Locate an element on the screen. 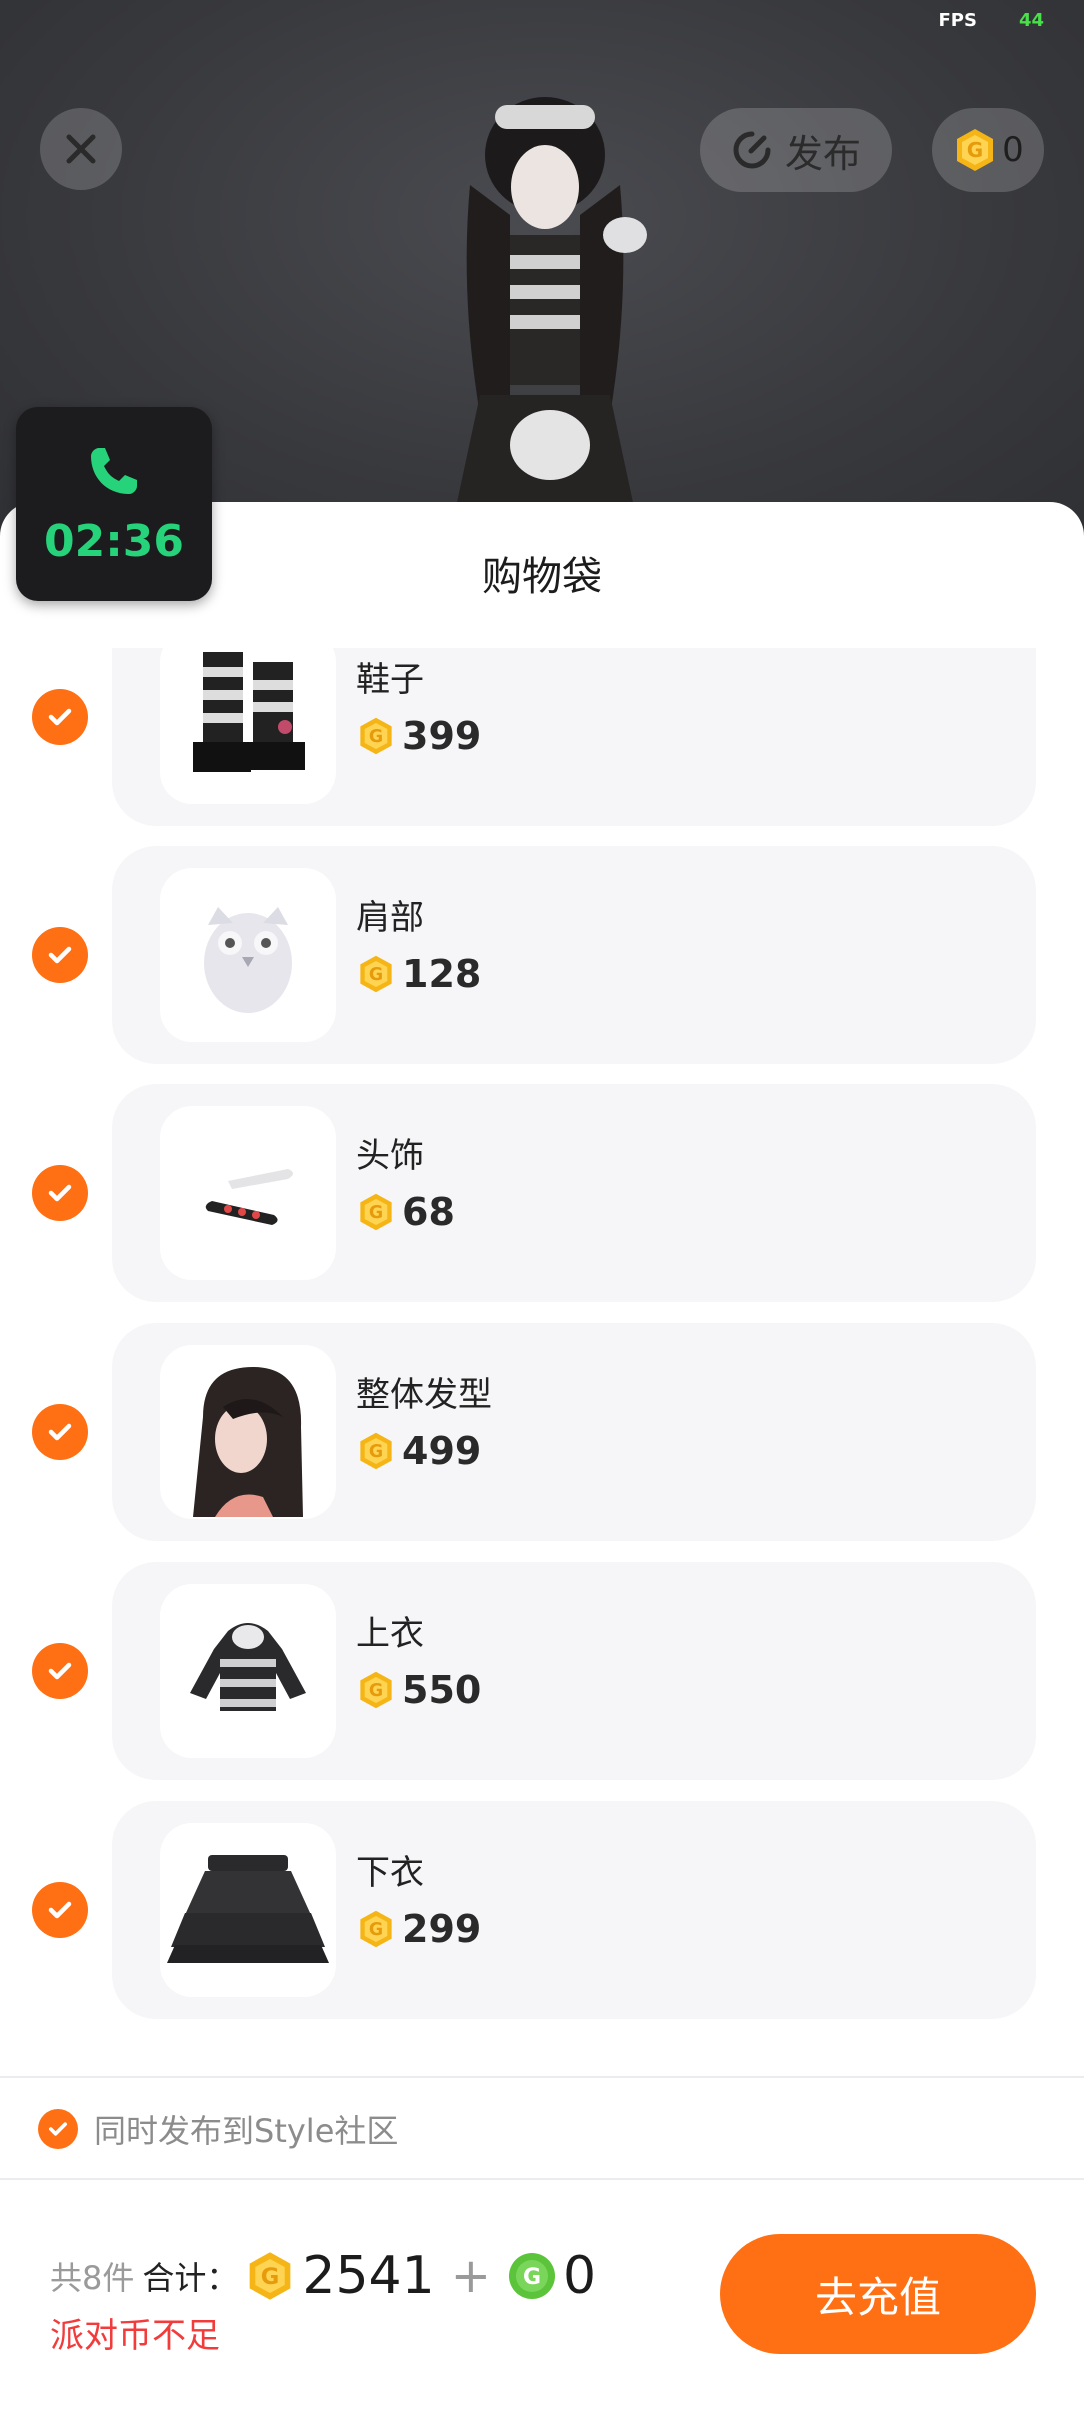  list-item: 上衣 G 550 is located at coordinates (542, 1671).